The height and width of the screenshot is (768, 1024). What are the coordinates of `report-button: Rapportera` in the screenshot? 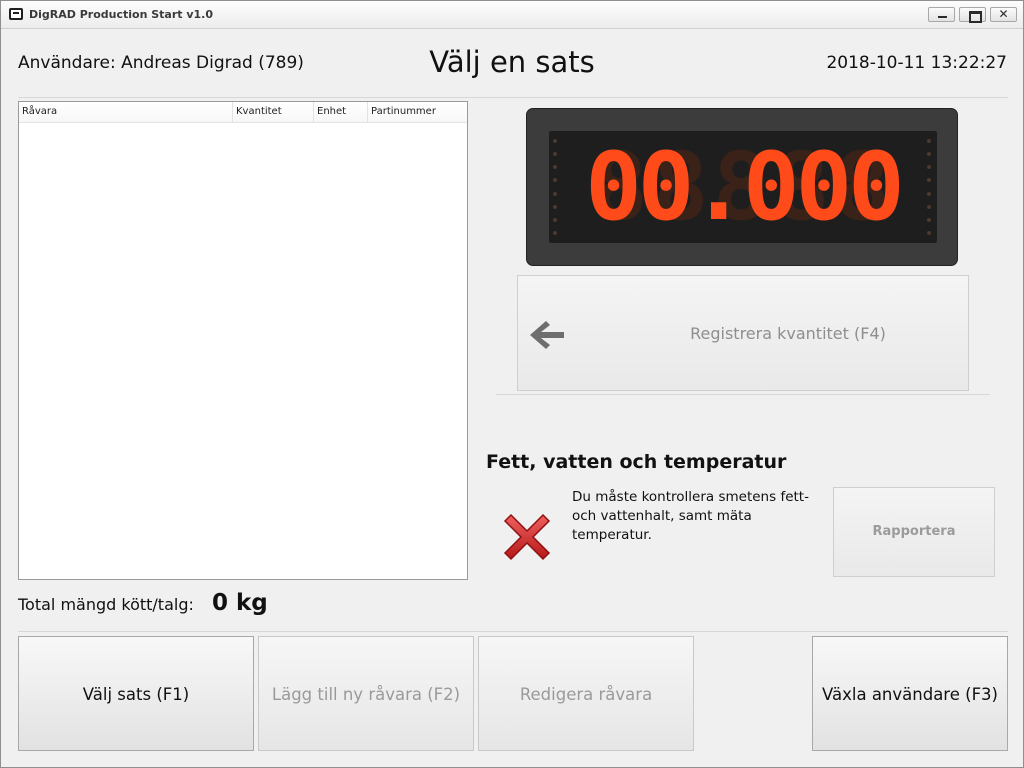 It's located at (914, 532).